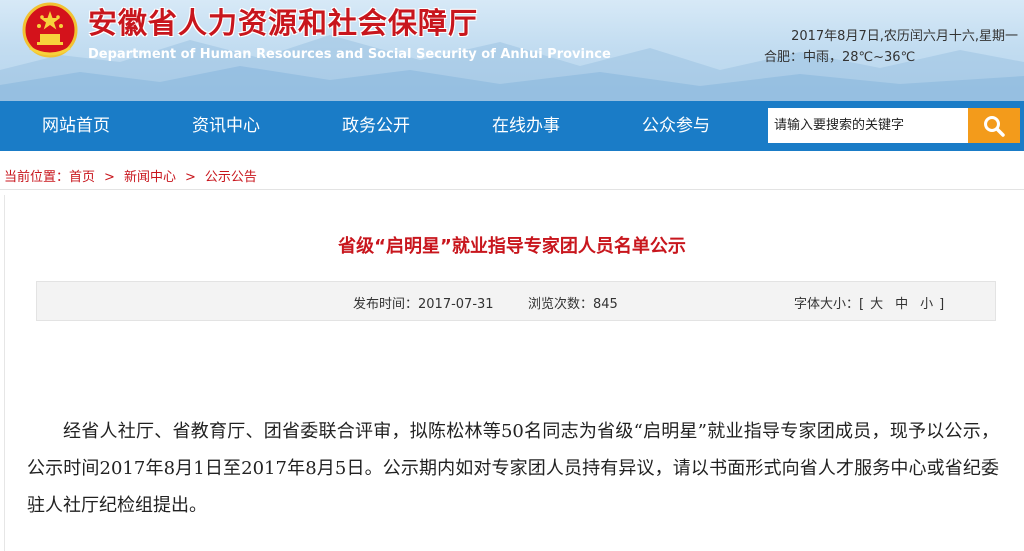 Image resolution: width=1024 pixels, height=551 pixels. I want to click on nav-item-online-services: 在线办事, so click(526, 126).